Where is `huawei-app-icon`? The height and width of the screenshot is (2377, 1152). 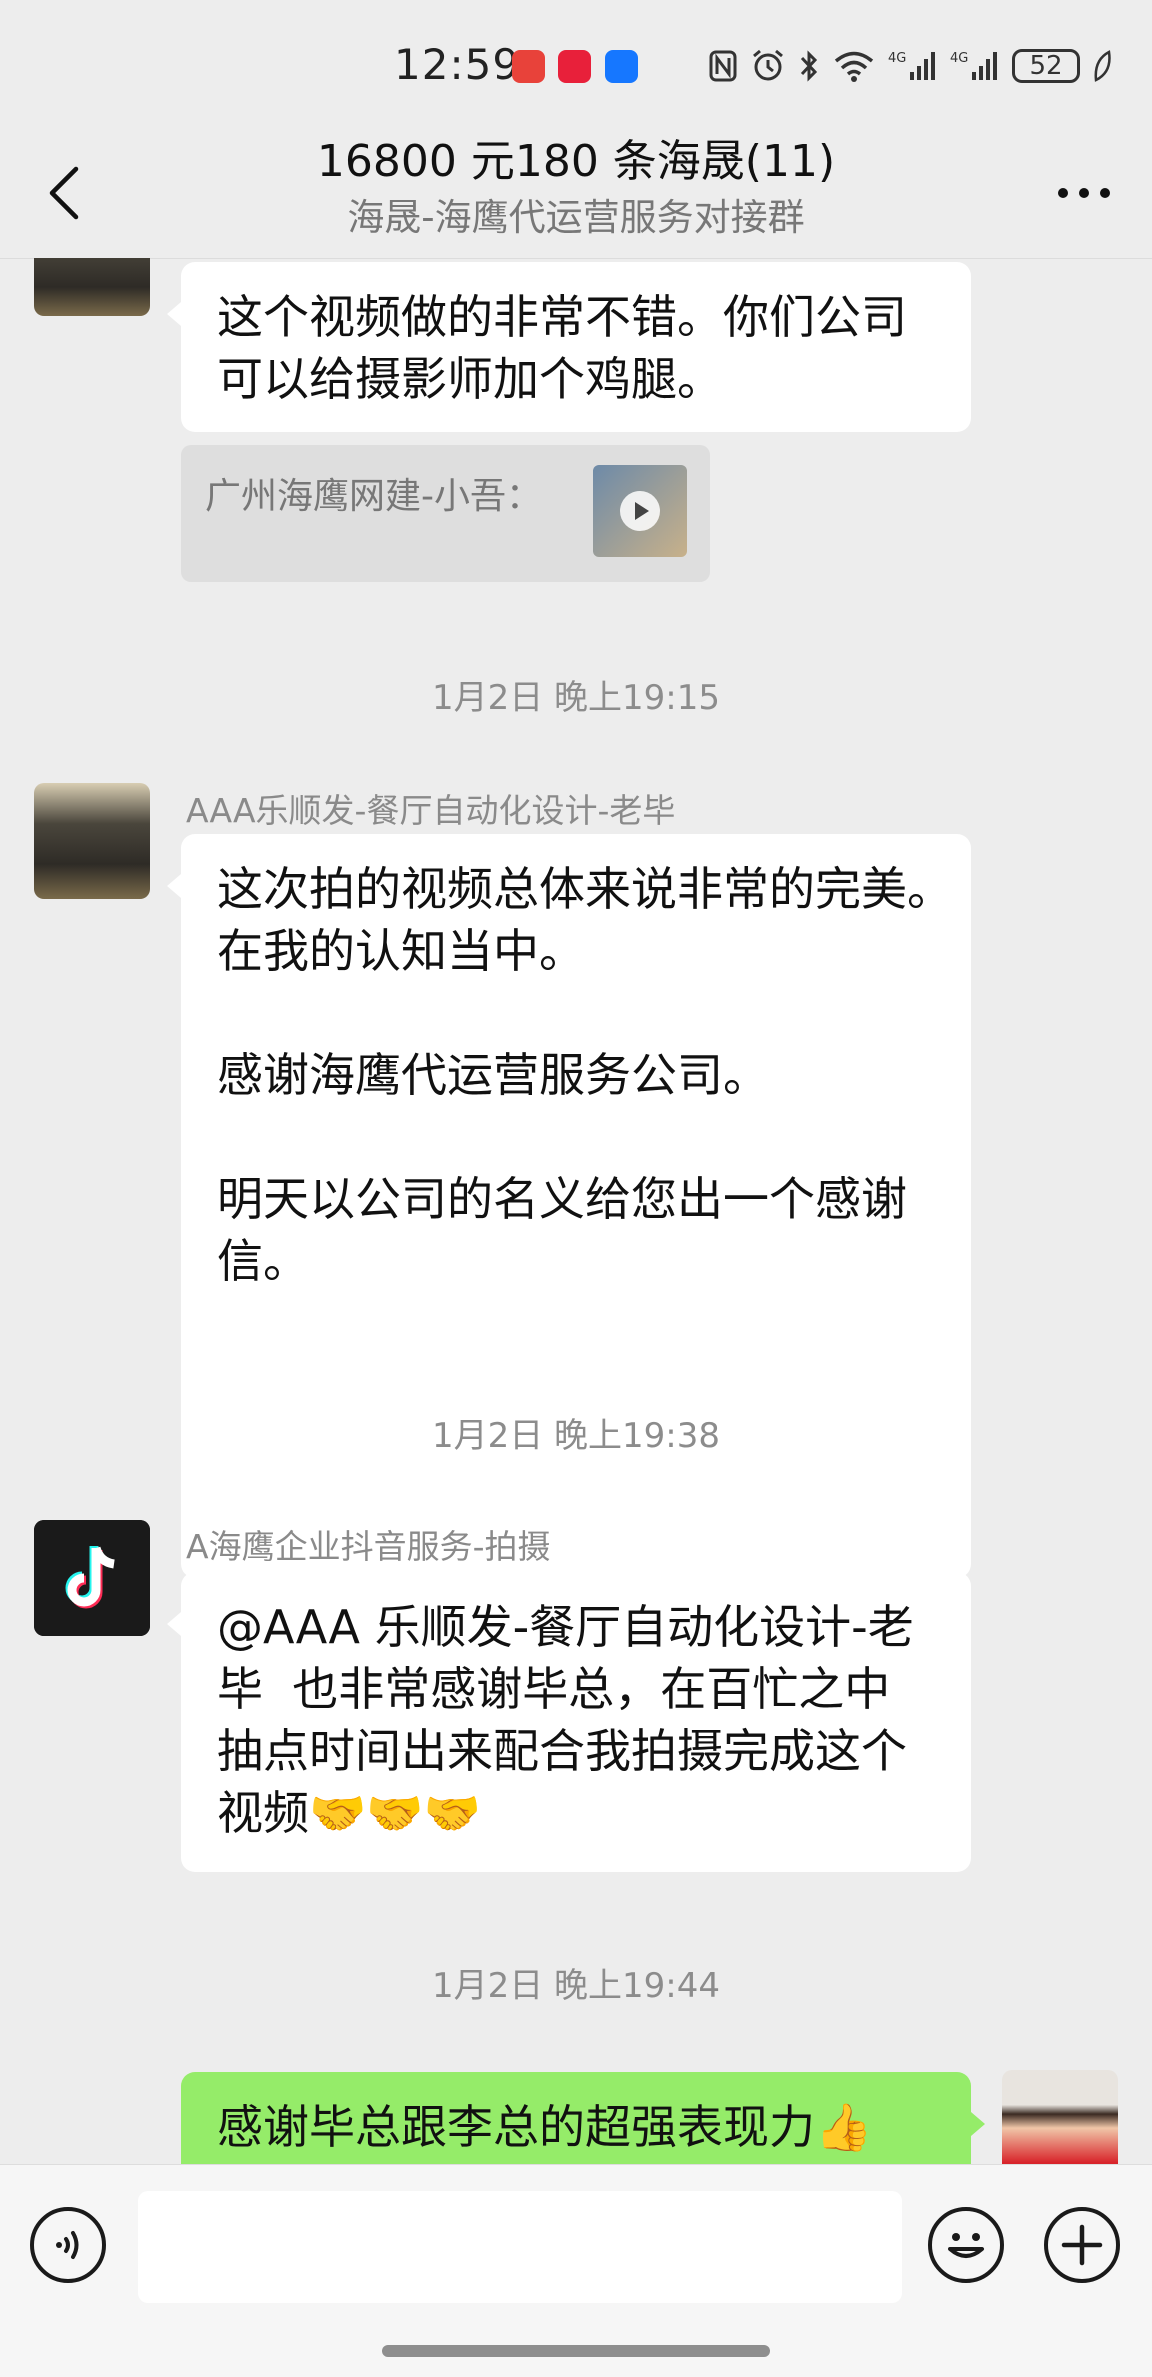 huawei-app-icon is located at coordinates (528, 66).